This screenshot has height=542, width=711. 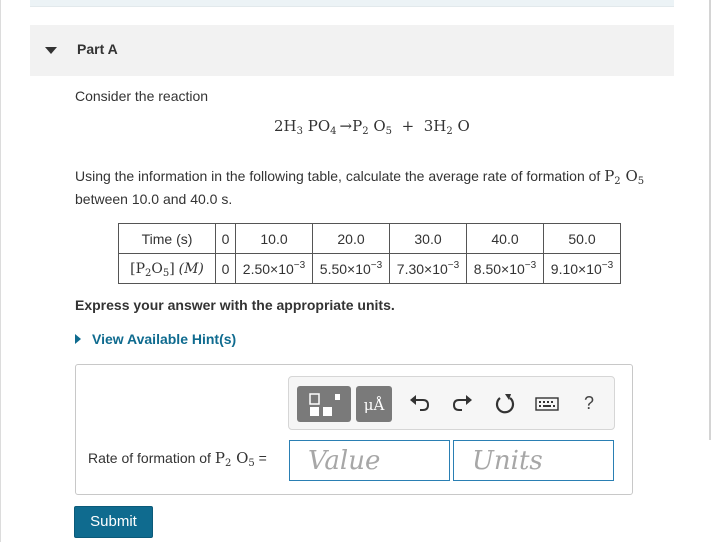 I want to click on table-header-cell: 10.0, so click(x=274, y=238).